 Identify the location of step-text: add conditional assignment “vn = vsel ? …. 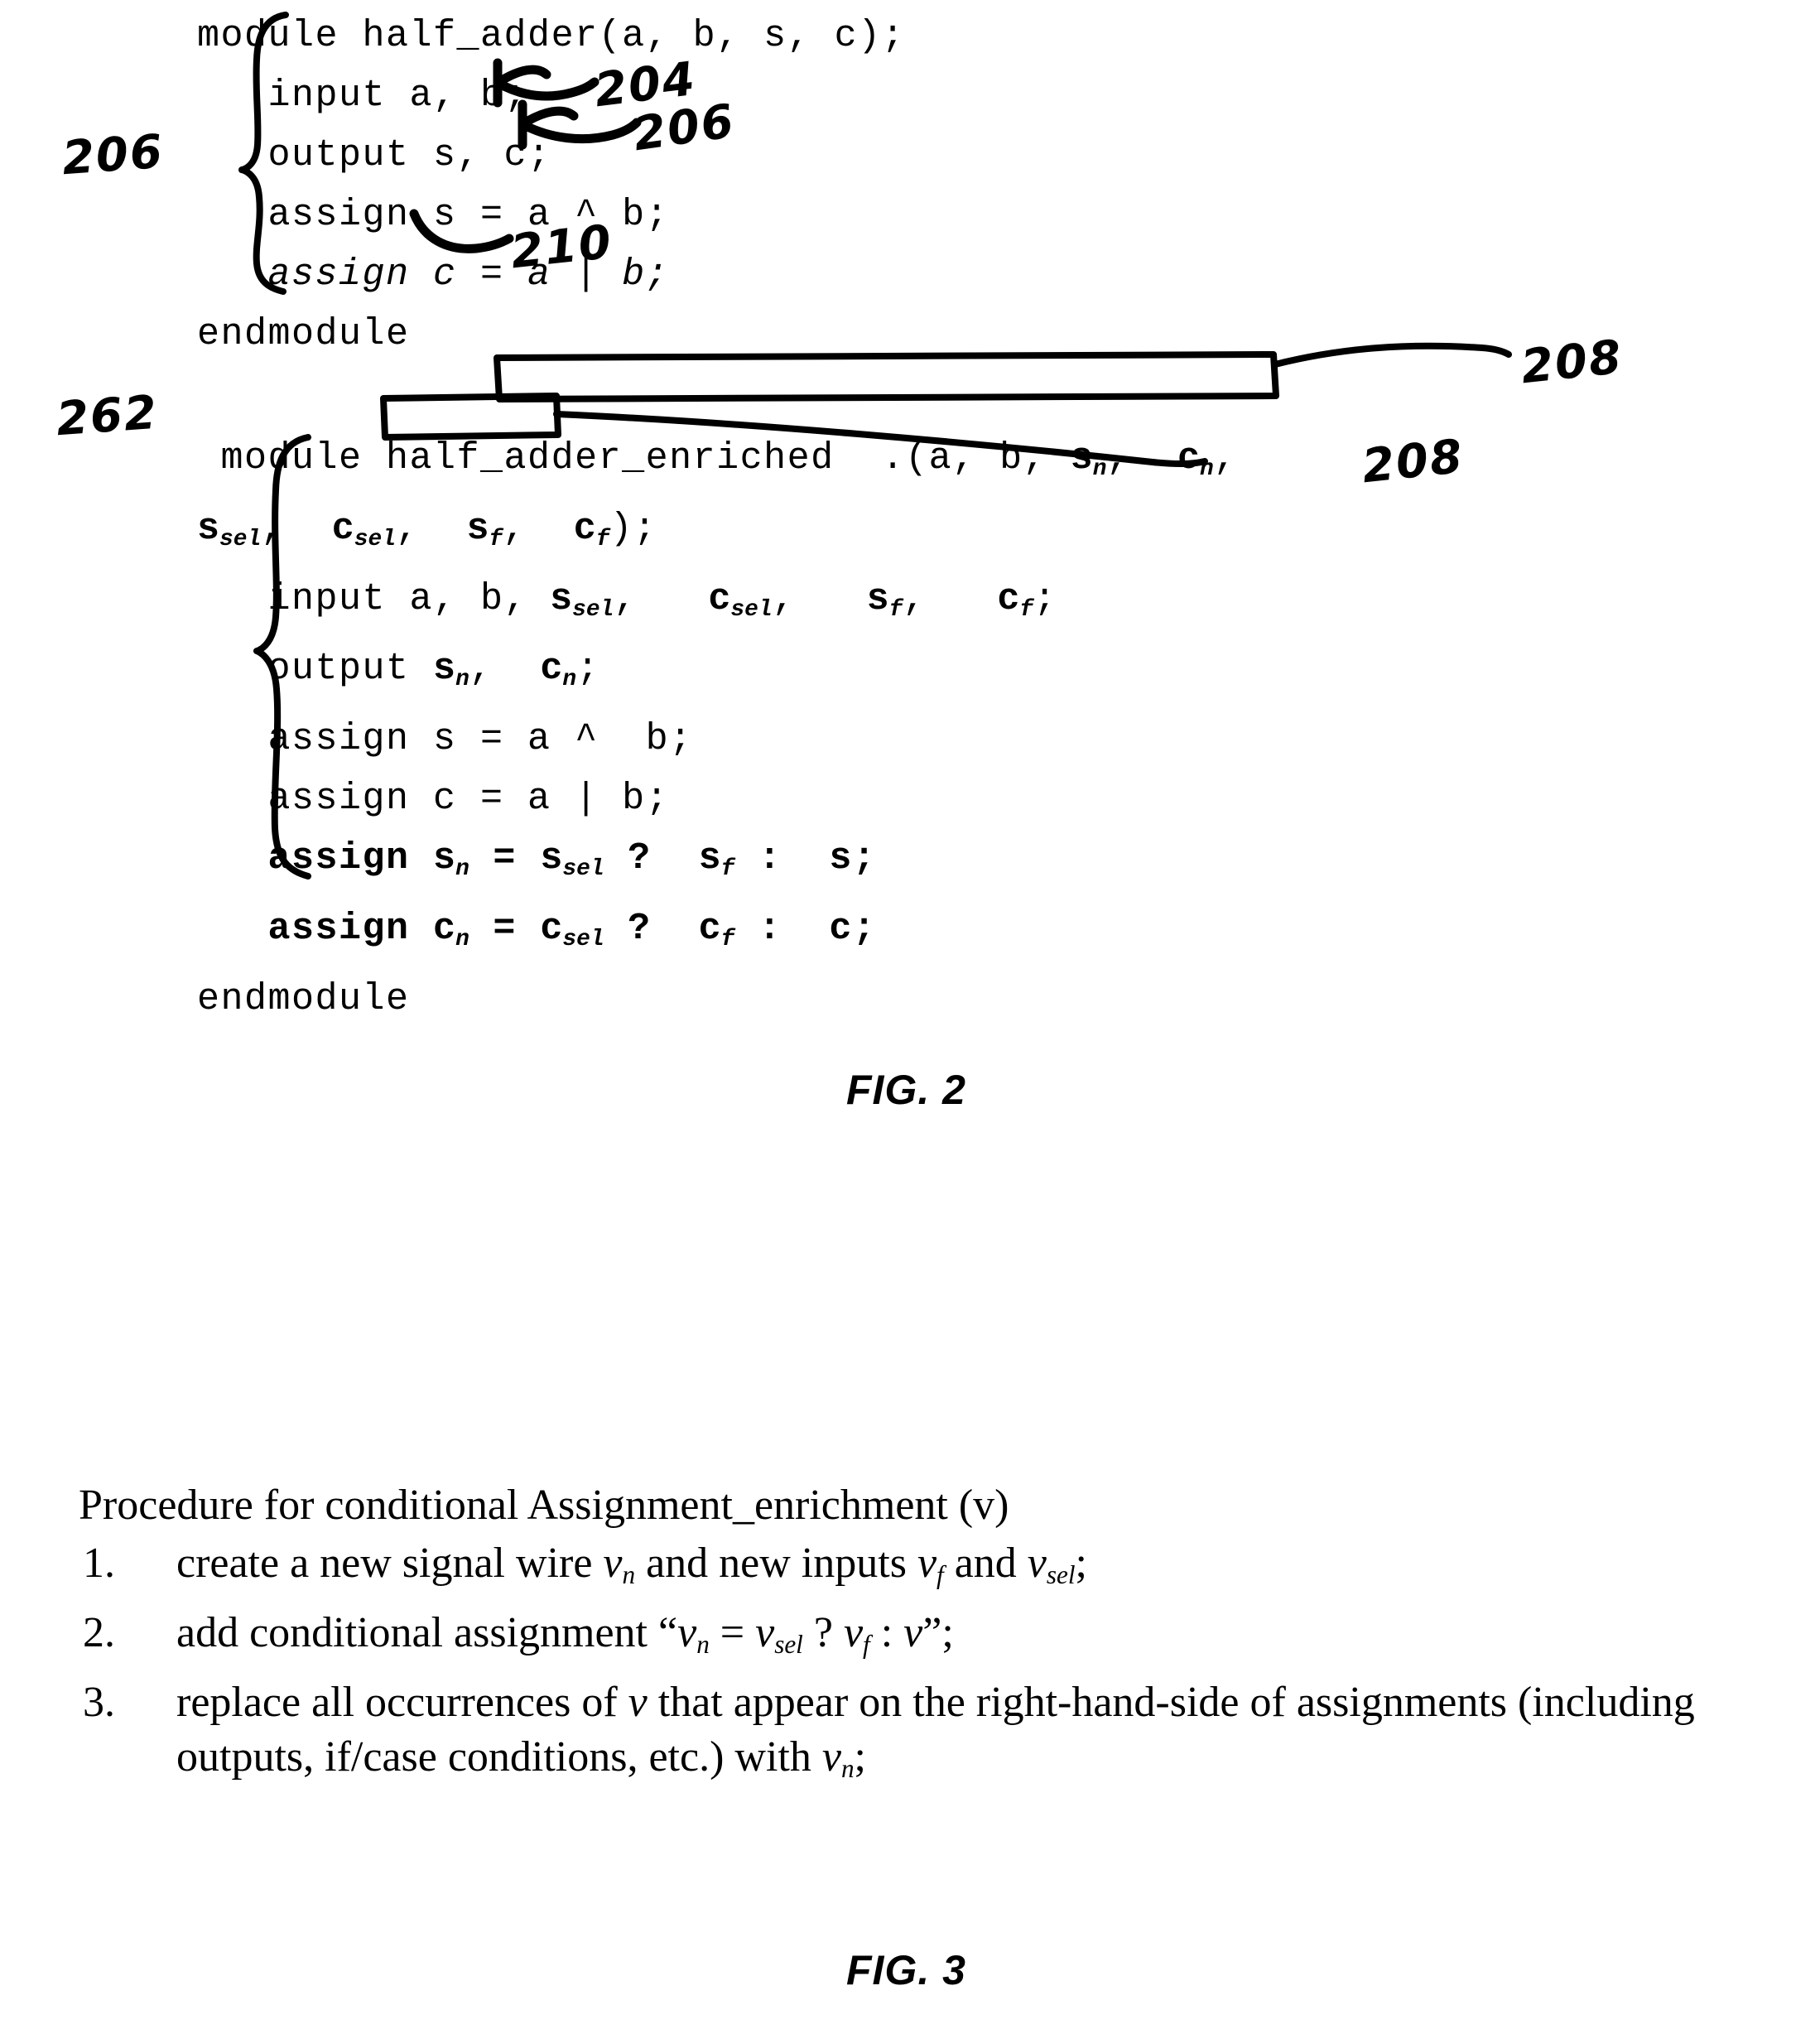
(565, 1633).